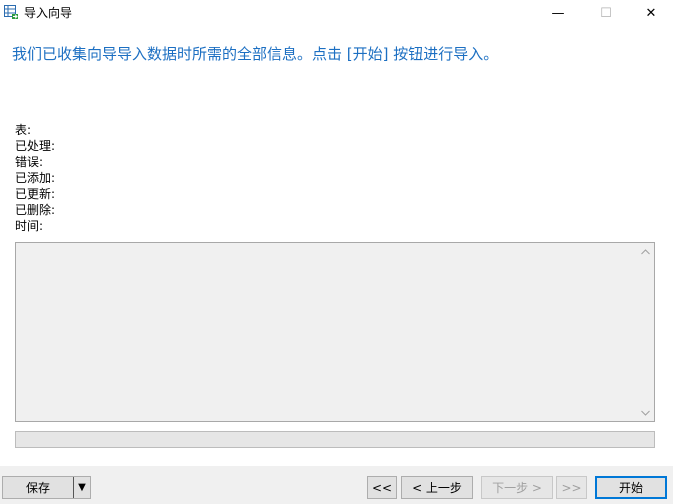 This screenshot has width=673, height=504. Describe the element at coordinates (29, 162) in the screenshot. I see `stat-errors-label: 错误:` at that location.